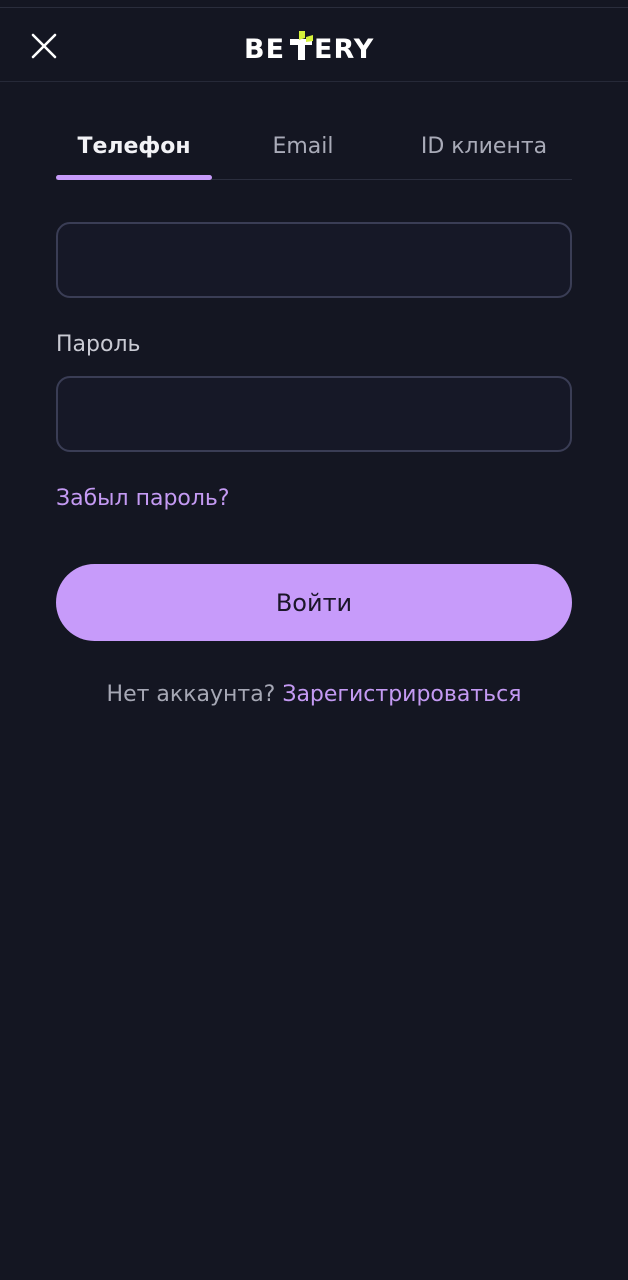  I want to click on signup-row: Нет аккаунта? Зарегистрироваться, so click(314, 694).